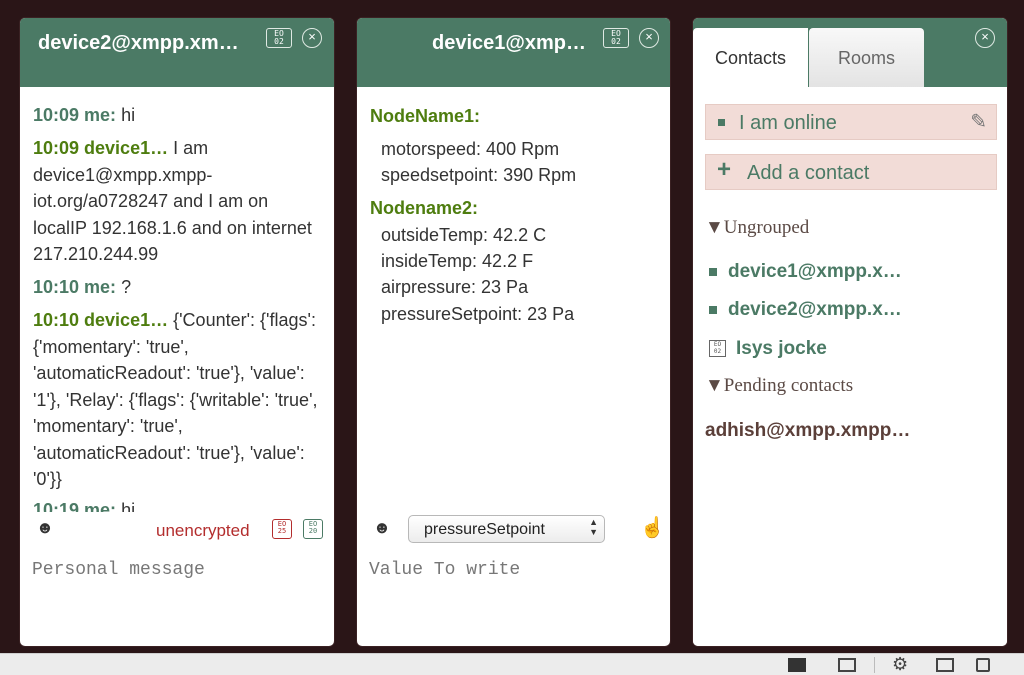 Image resolution: width=1024 pixels, height=675 pixels. I want to click on hand-pointer-icon: ☝, so click(652, 527).